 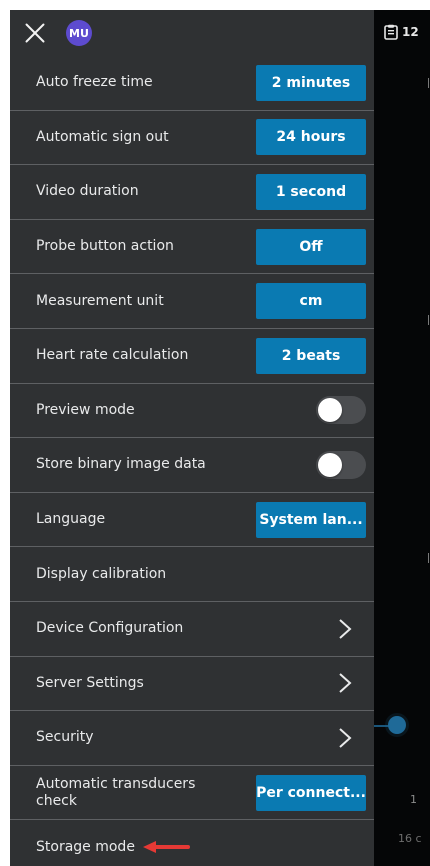 What do you see at coordinates (110, 628) in the screenshot?
I see `setting-label: Device Configuration` at bounding box center [110, 628].